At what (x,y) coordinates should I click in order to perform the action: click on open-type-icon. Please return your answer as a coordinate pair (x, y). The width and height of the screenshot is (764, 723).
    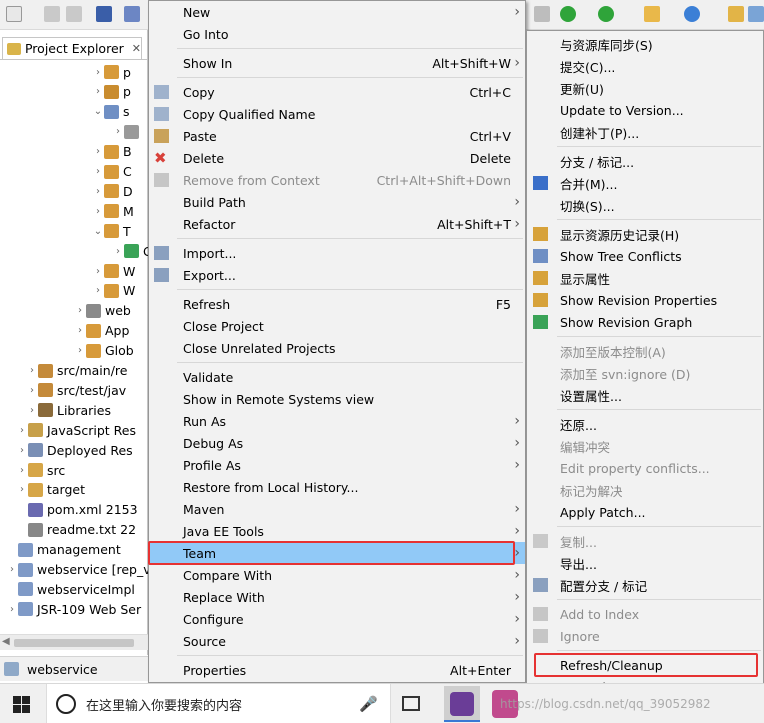
    Looking at the image, I should click on (756, 14).